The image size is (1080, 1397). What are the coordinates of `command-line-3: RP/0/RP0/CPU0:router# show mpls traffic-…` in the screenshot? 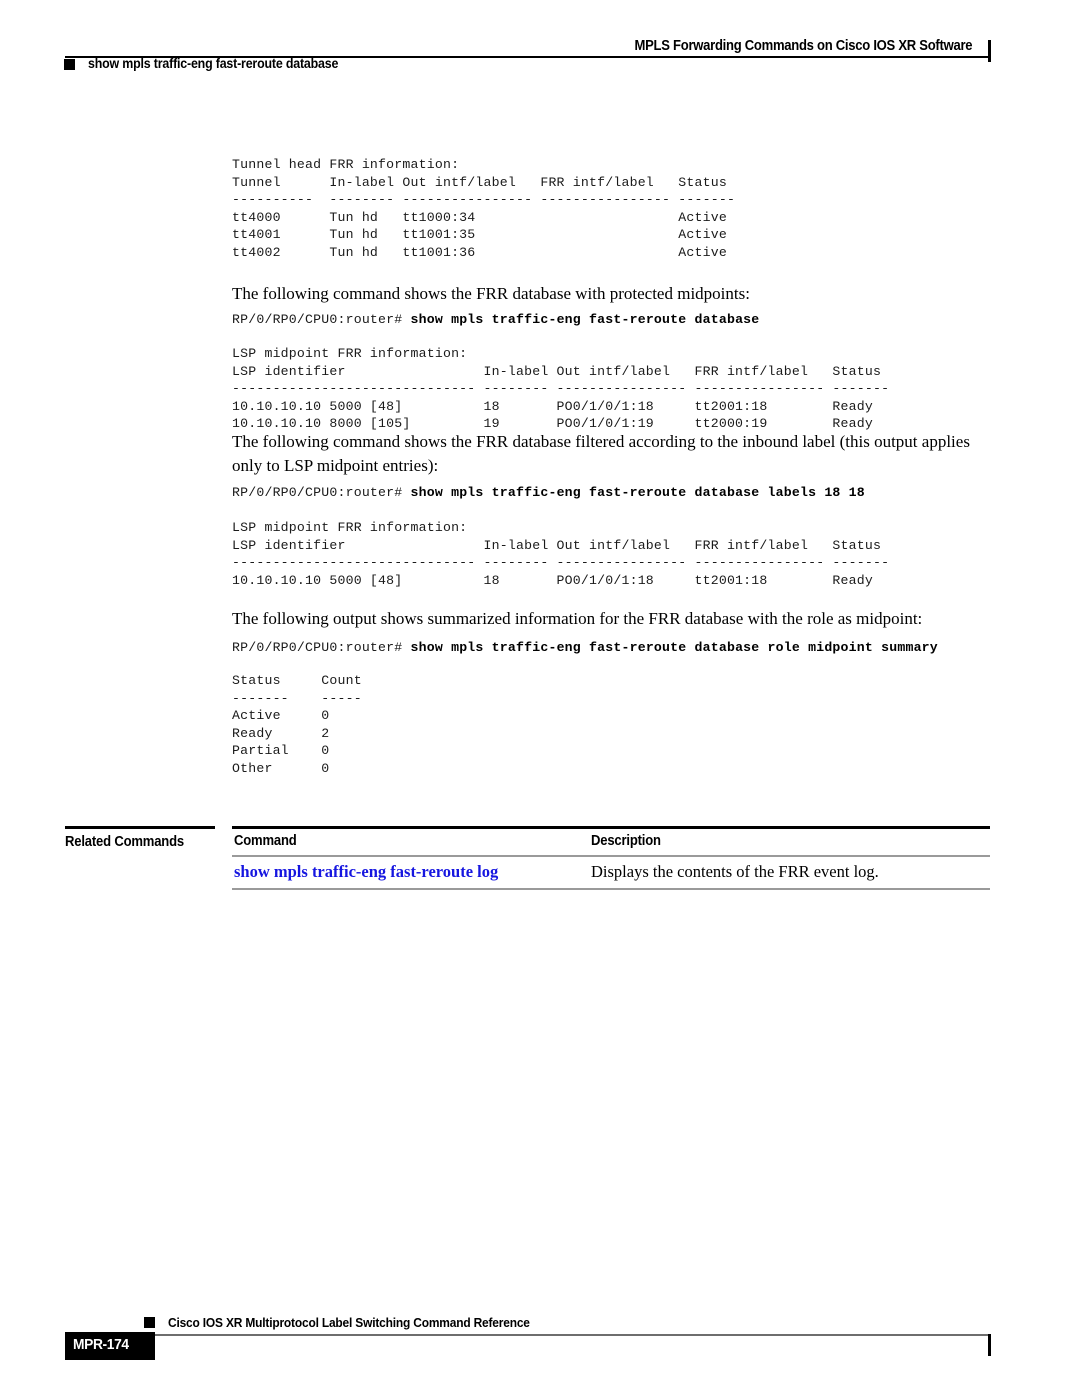 It's located at (585, 648).